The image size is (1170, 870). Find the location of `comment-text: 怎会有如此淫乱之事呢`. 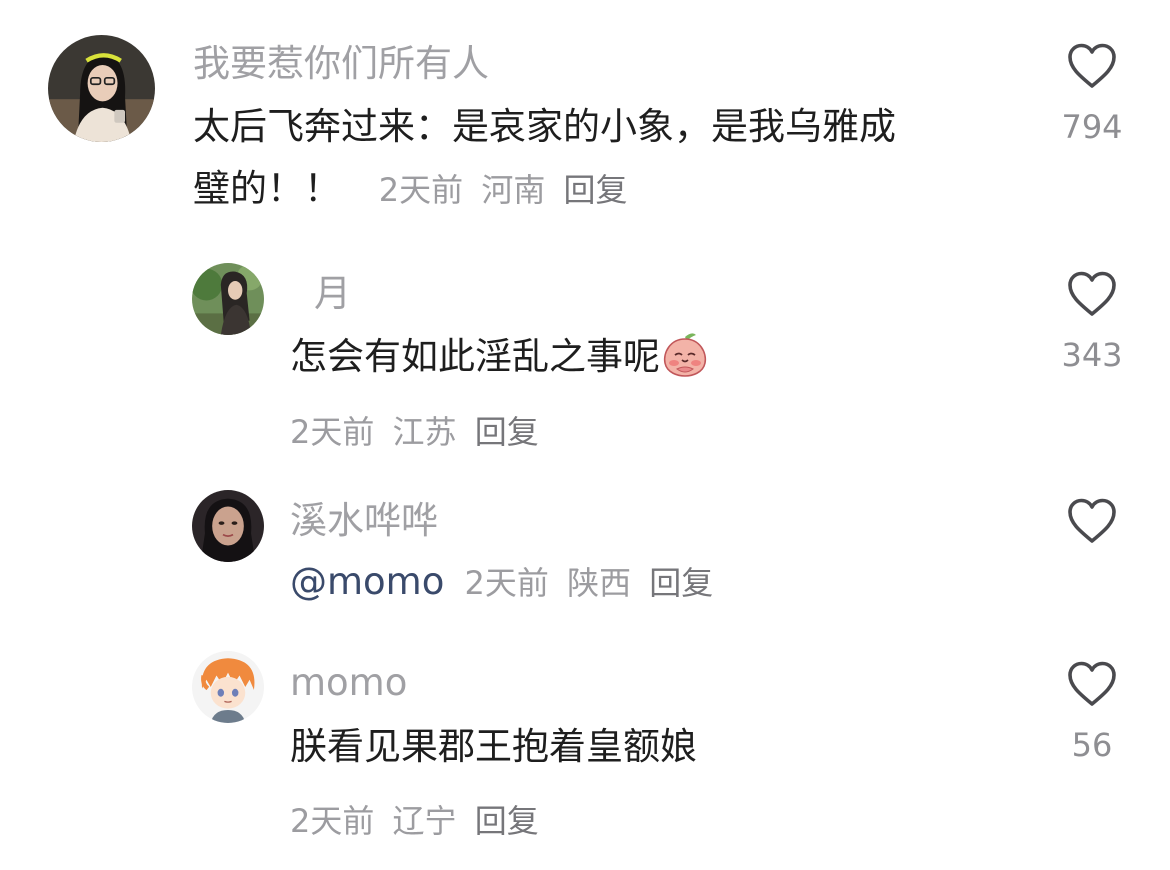

comment-text: 怎会有如此淫乱之事呢 is located at coordinates (660, 357).